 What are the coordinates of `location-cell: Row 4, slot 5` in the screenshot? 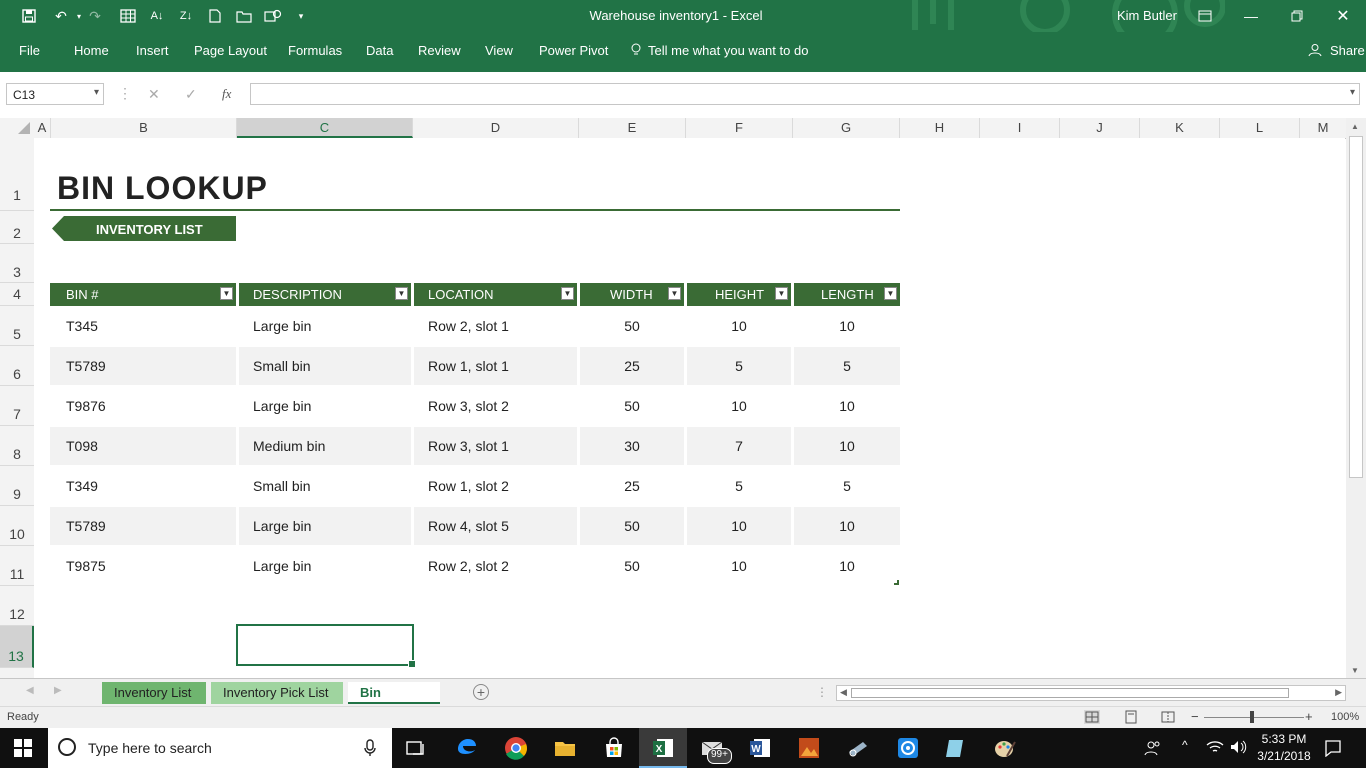 It's located at (495, 526).